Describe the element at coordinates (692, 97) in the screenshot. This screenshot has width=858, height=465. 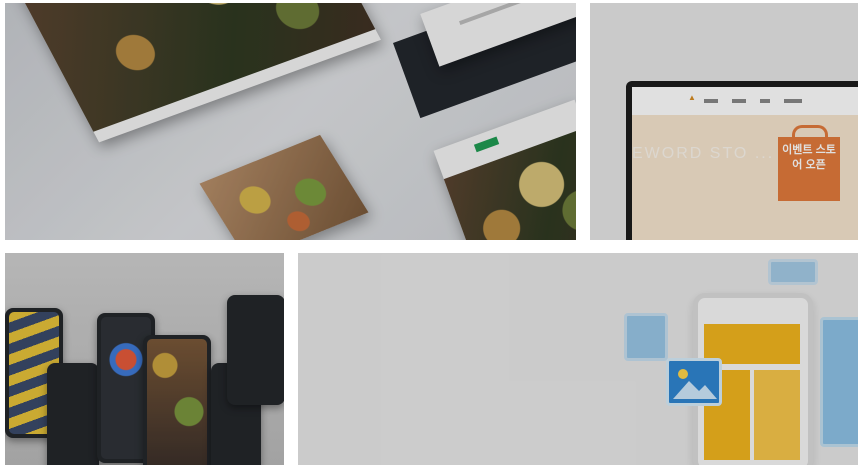
I see `store-logo: ▲` at that location.